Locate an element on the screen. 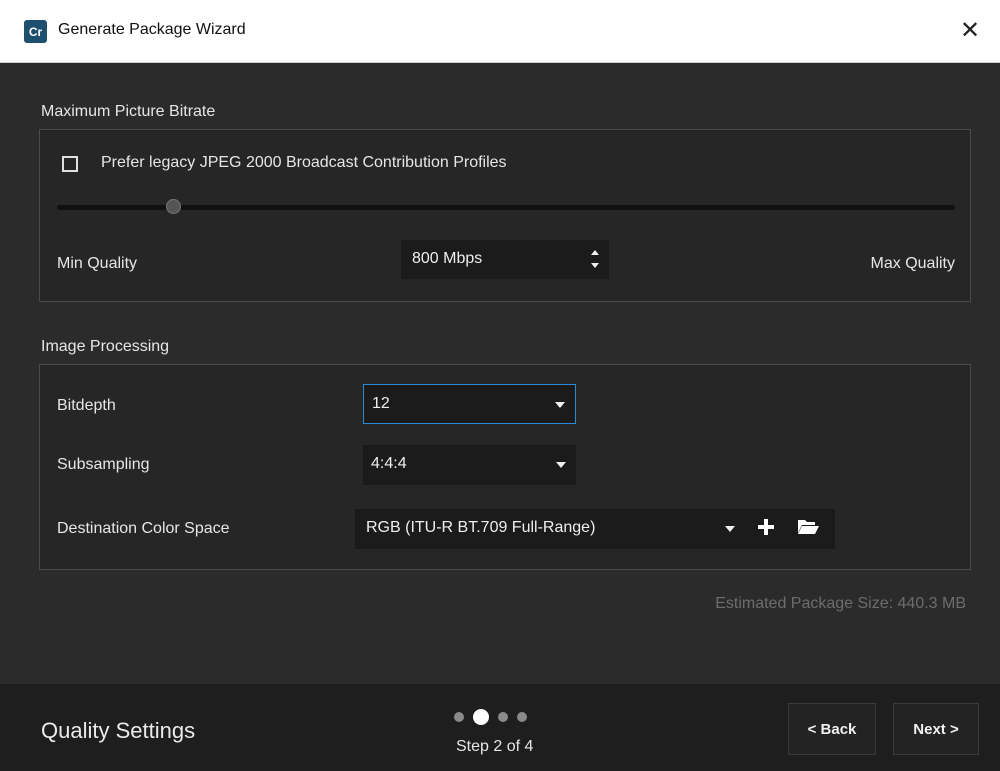  step-indicator is located at coordinates (504, 717).